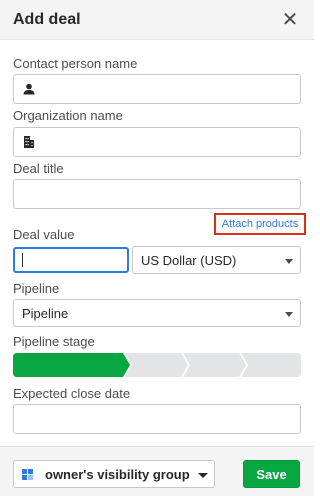  What do you see at coordinates (47, 19) in the screenshot?
I see `dialog-title: Add deal` at bounding box center [47, 19].